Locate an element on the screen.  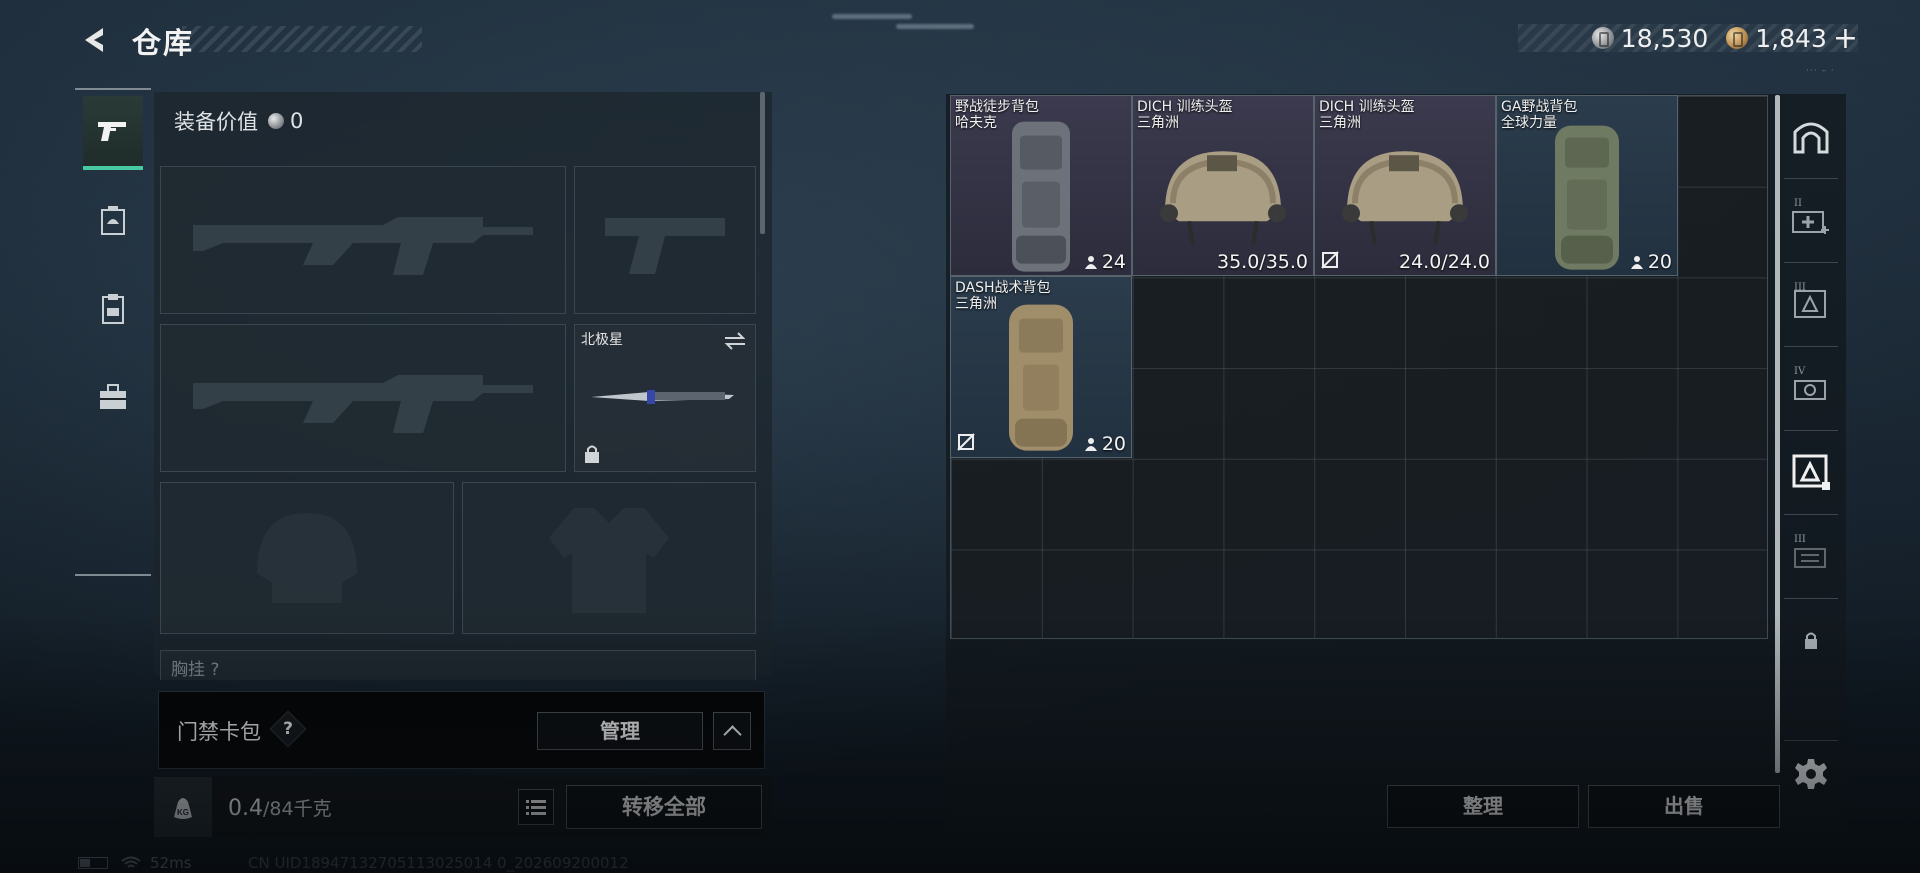
stash-item: DICH 训练头盔 三角洲 35.0/35.0 is located at coordinates (1223, 185).